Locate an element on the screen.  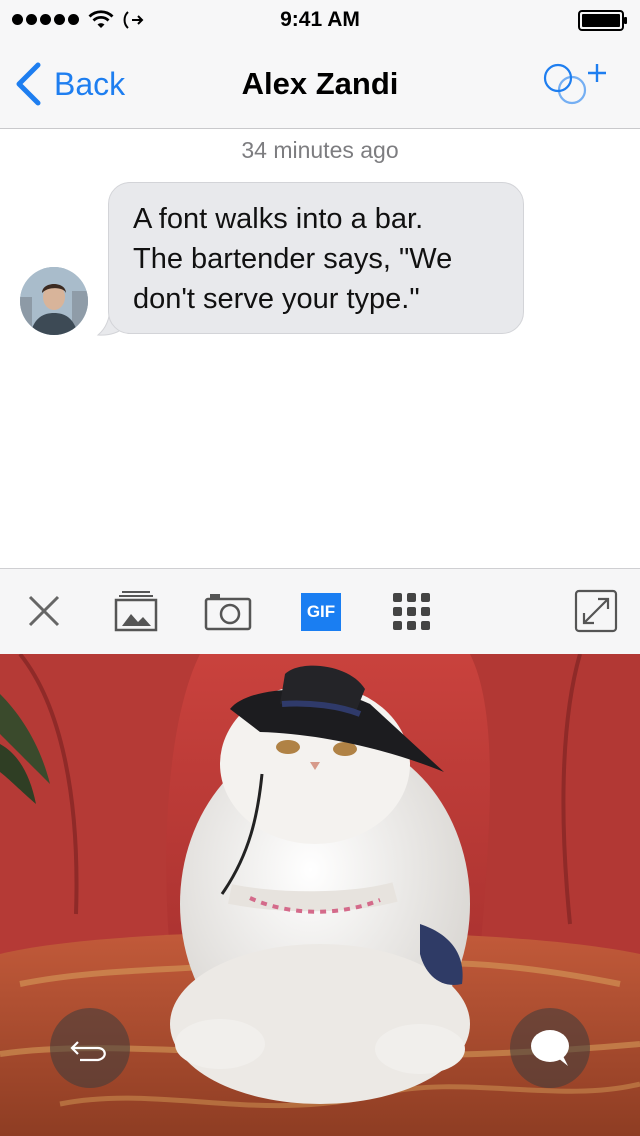
undo-icon is located at coordinates (88, 1051).